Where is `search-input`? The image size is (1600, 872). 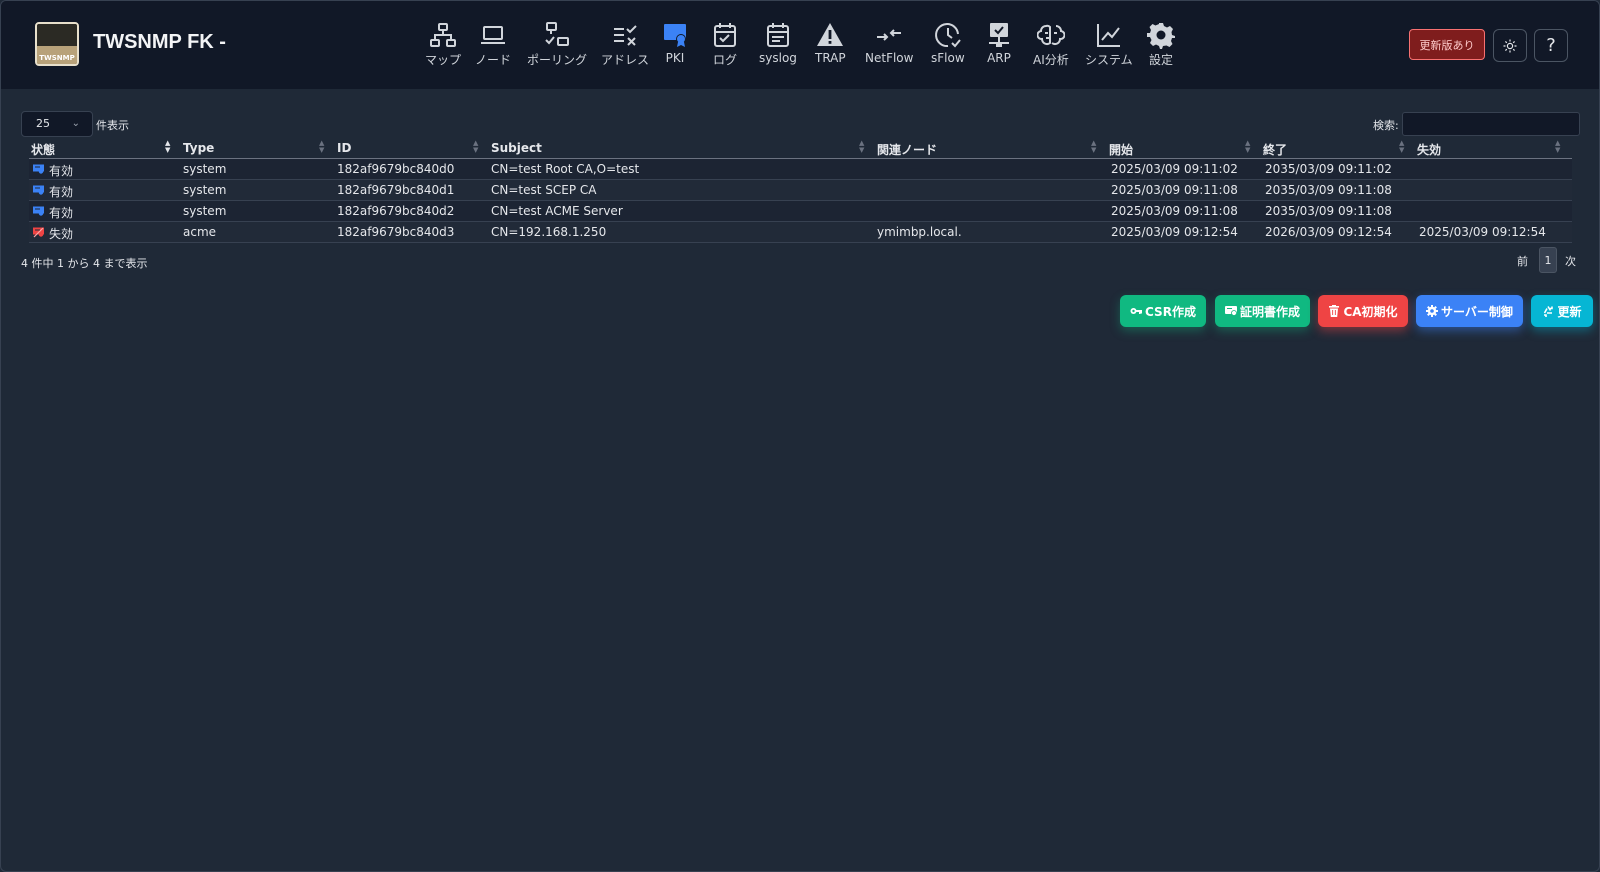 search-input is located at coordinates (1491, 124).